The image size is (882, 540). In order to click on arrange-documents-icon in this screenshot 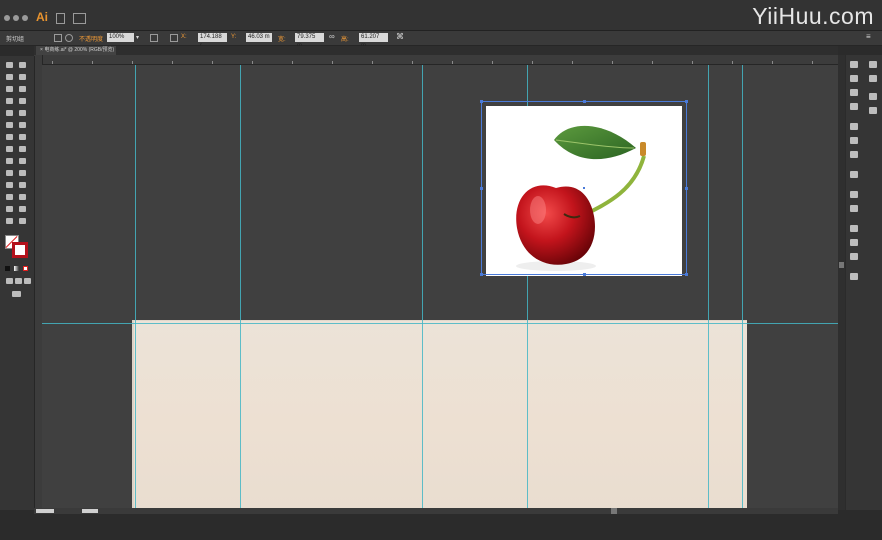, I will do `click(79, 18)`.